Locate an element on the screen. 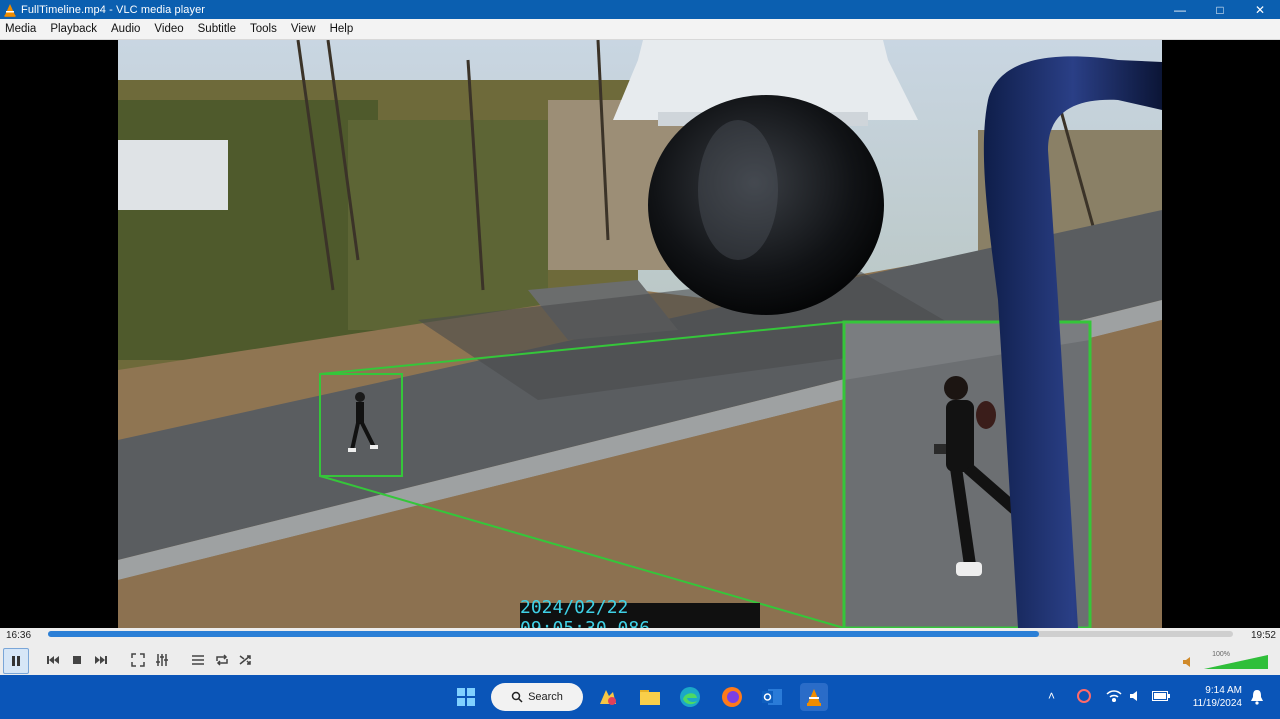 This screenshot has height=719, width=1280. speaker-icon is located at coordinates (1189, 662).